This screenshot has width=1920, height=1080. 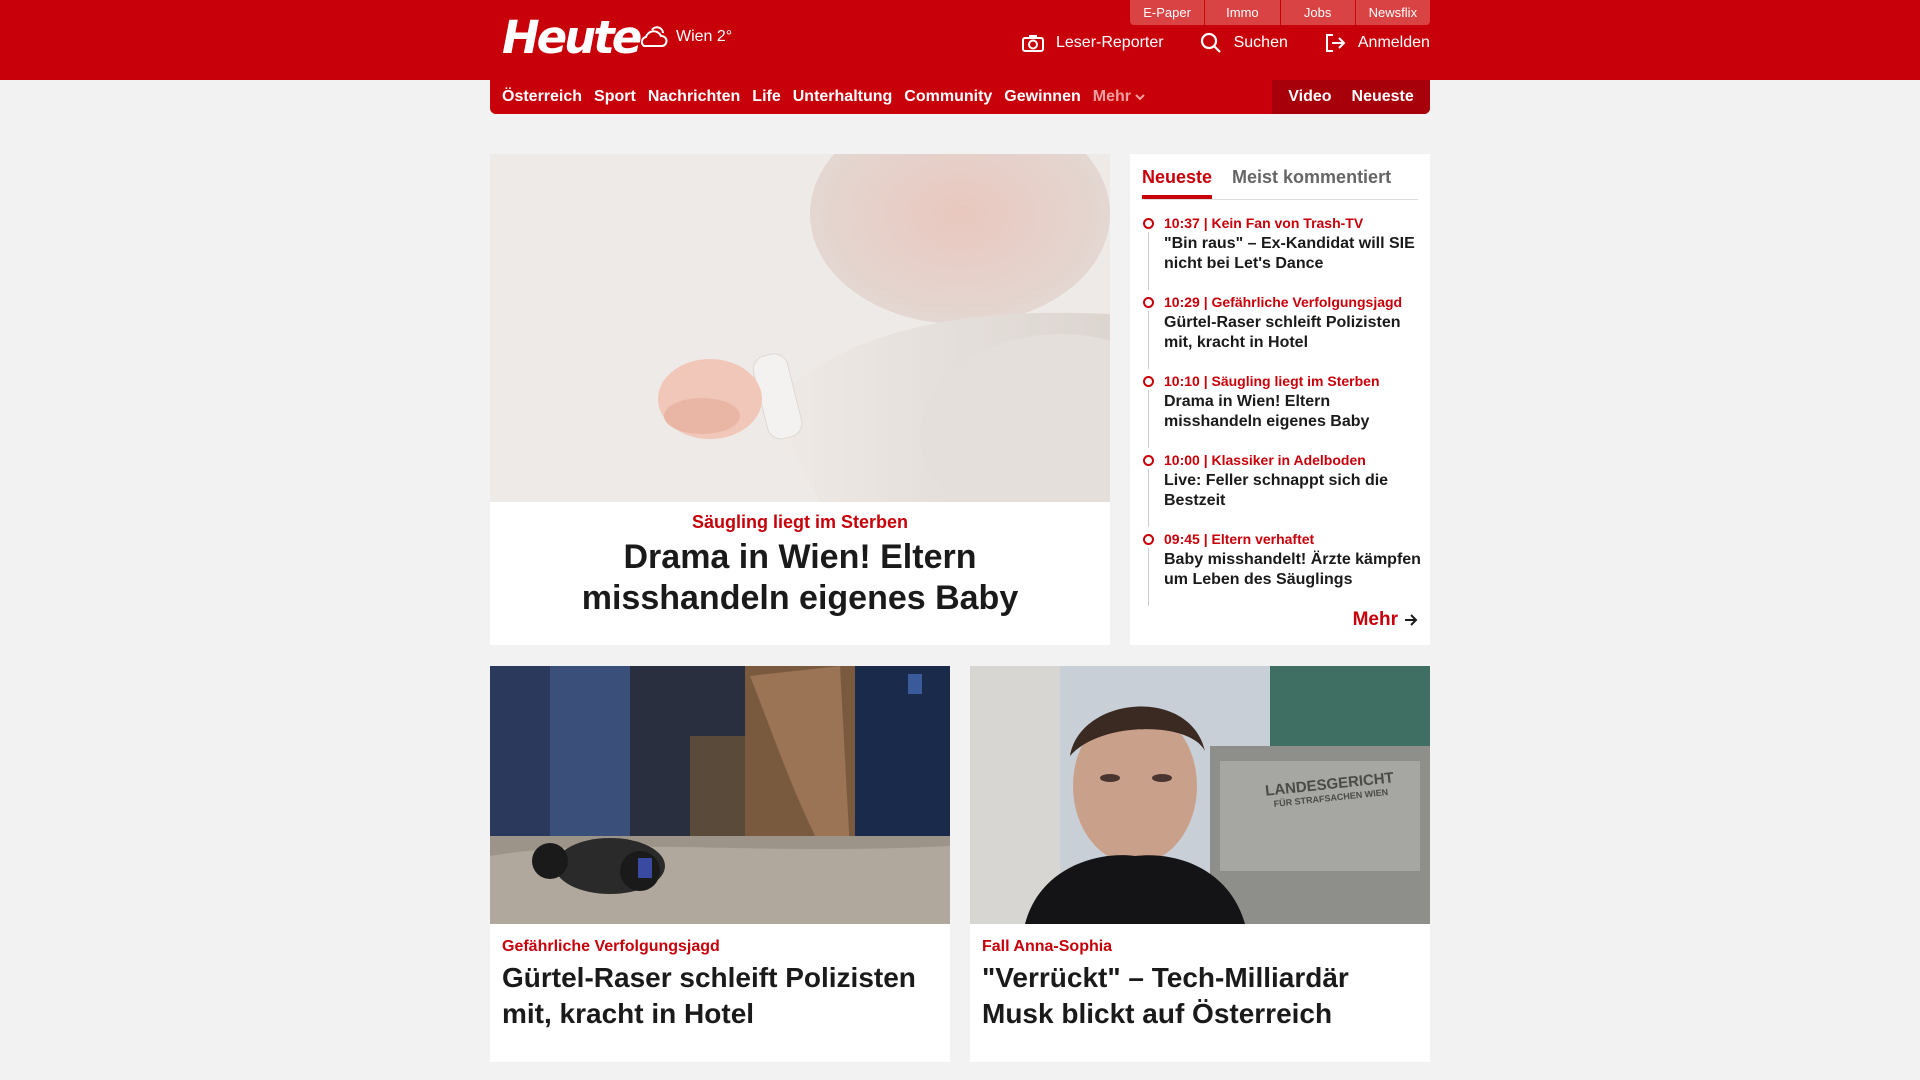 What do you see at coordinates (1383, 97) in the screenshot?
I see `nav-neueste-link: Neueste` at bounding box center [1383, 97].